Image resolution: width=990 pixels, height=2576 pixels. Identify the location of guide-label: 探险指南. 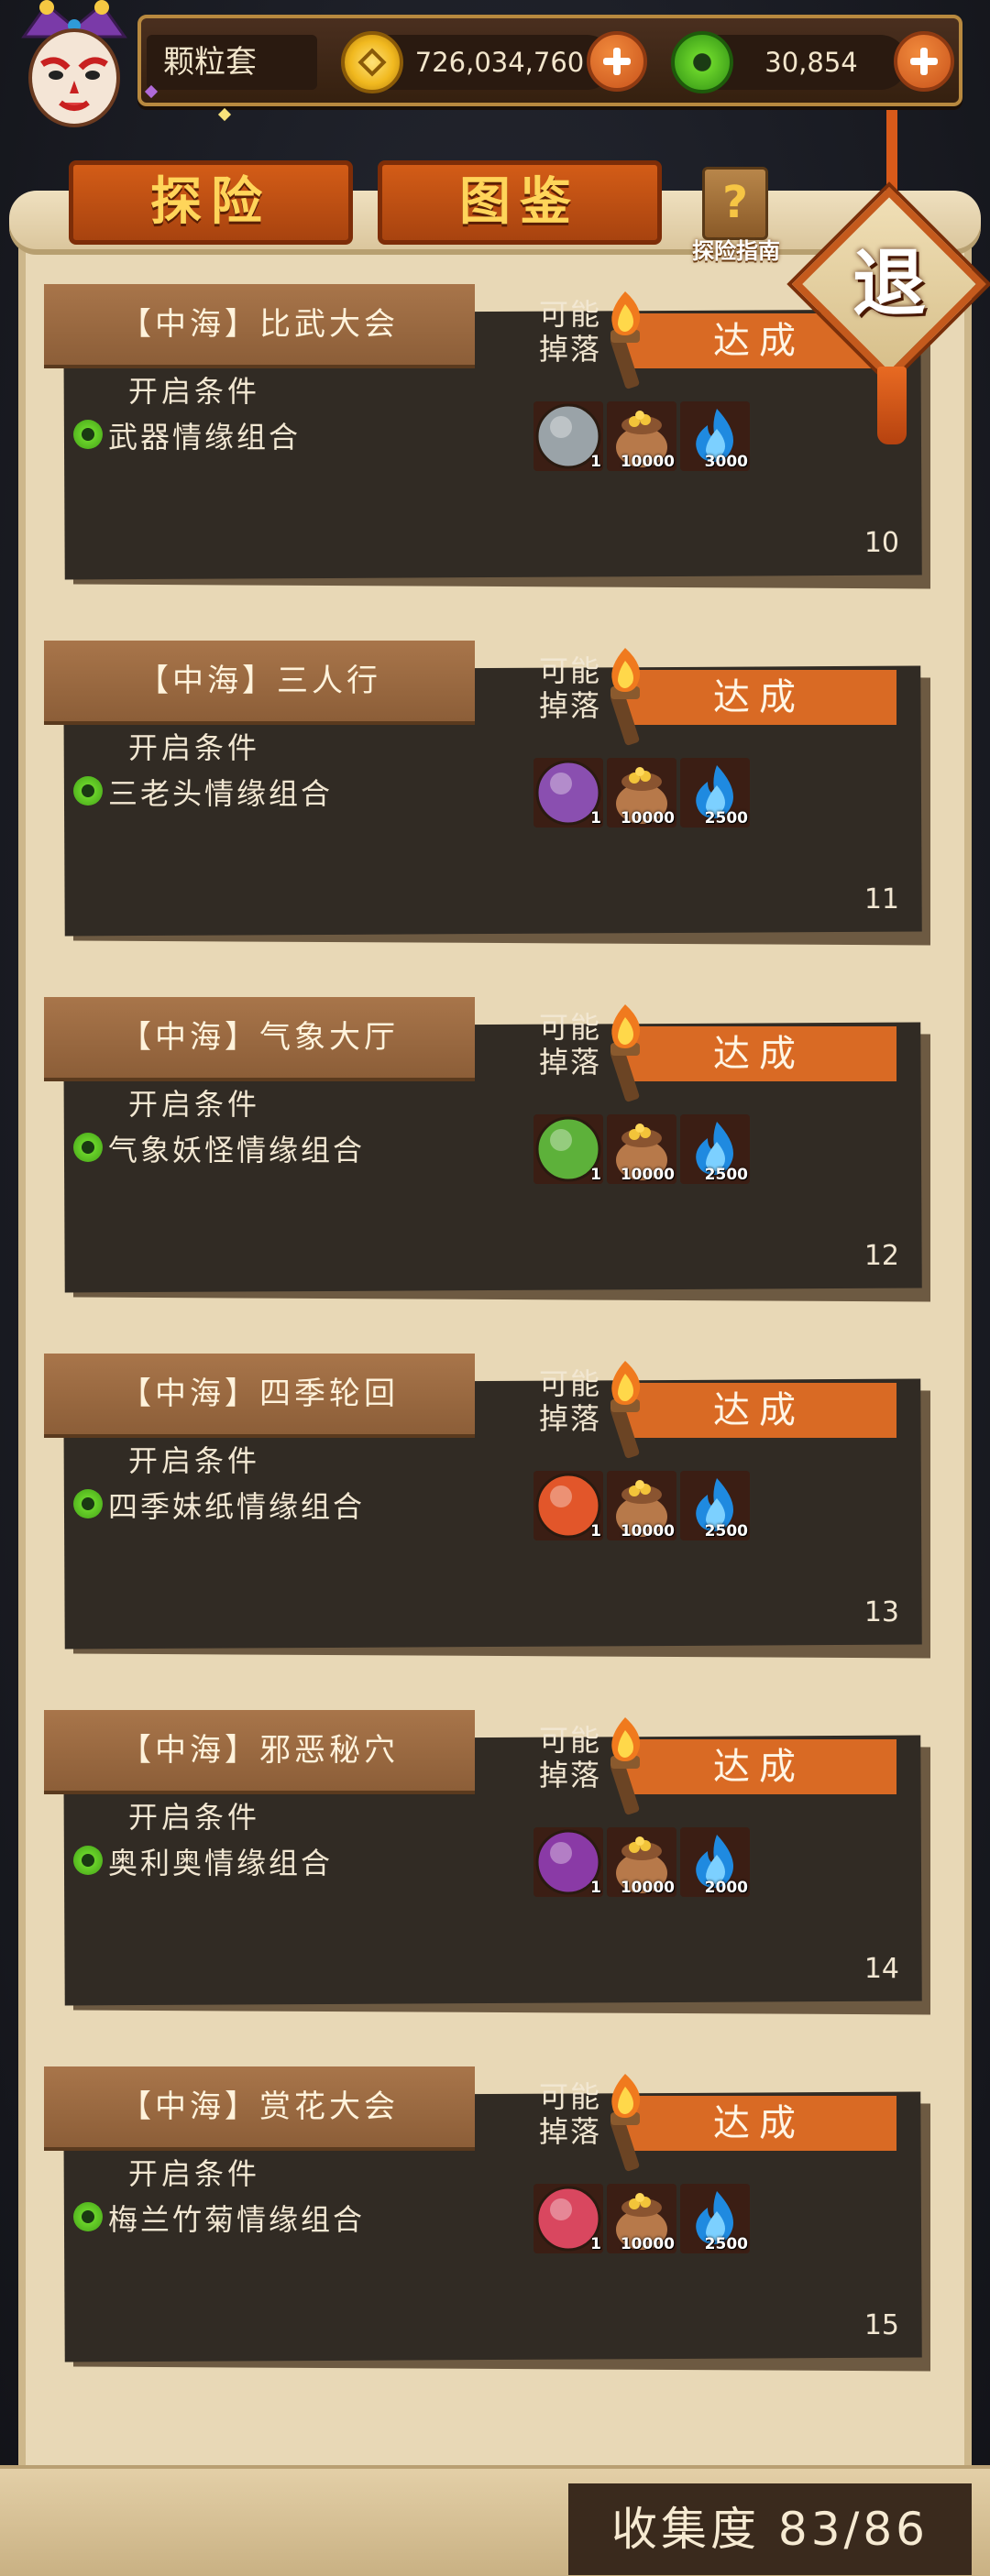
(736, 251).